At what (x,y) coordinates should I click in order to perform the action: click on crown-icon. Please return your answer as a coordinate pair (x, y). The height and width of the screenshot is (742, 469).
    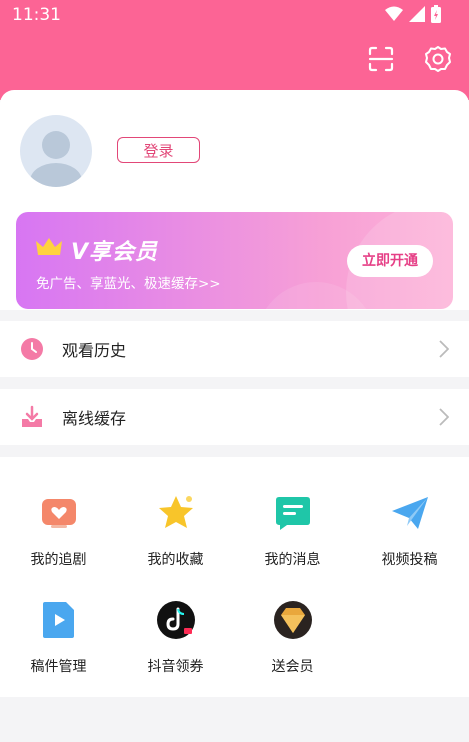
    Looking at the image, I should click on (49, 246).